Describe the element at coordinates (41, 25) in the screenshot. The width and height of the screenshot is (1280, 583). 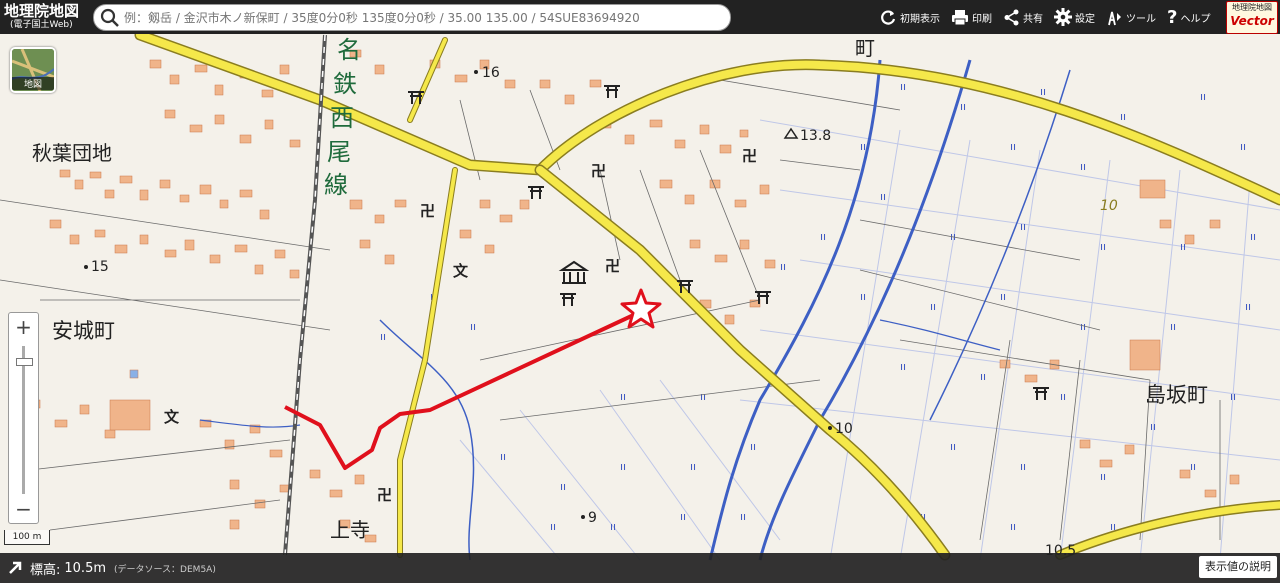
I see `app-subtitle: (電子国土Web)` at that location.